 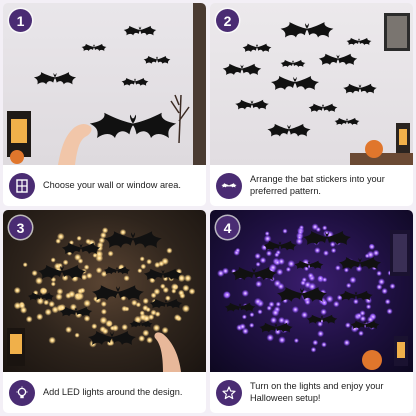 What do you see at coordinates (112, 184) in the screenshot?
I see `step-text: Choose your wall or window area.` at bounding box center [112, 184].